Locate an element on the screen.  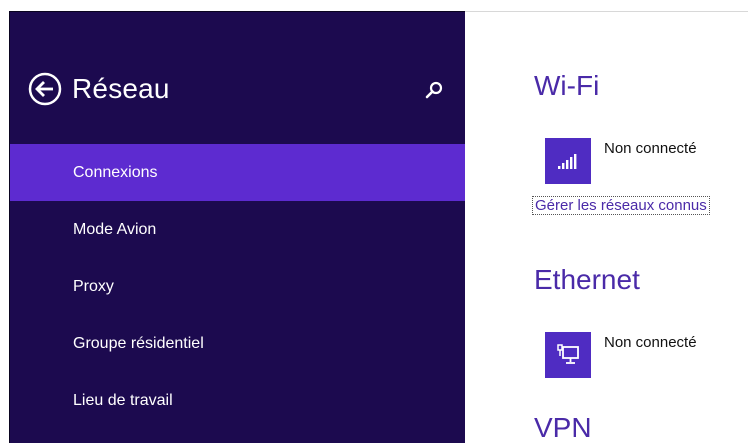
back-arrow-icon is located at coordinates (45, 89).